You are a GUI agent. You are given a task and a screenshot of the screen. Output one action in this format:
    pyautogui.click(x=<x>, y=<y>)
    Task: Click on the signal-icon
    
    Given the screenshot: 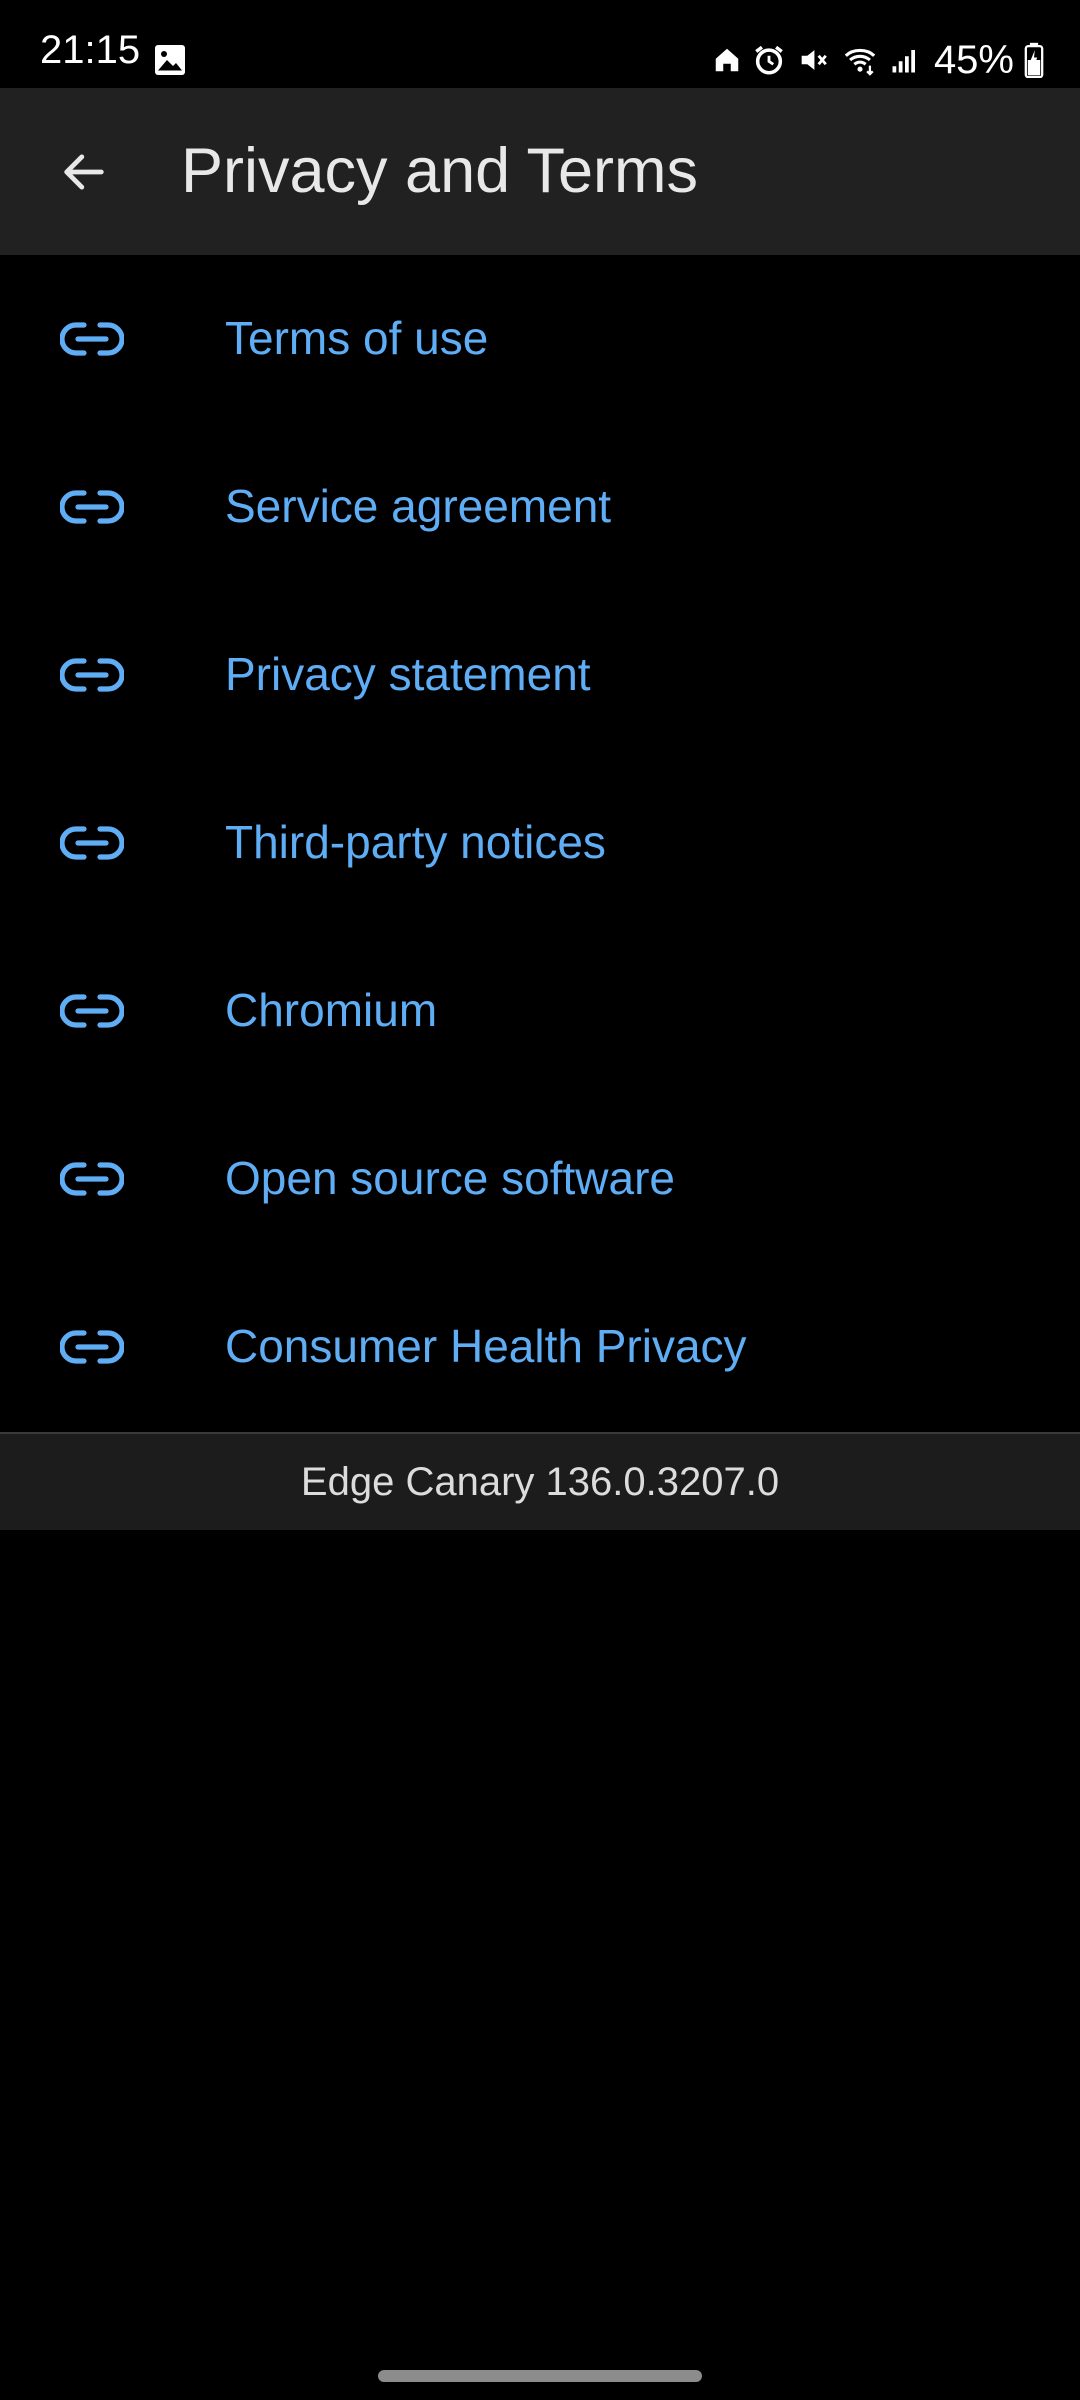 What is the action you would take?
    pyautogui.click(x=903, y=61)
    